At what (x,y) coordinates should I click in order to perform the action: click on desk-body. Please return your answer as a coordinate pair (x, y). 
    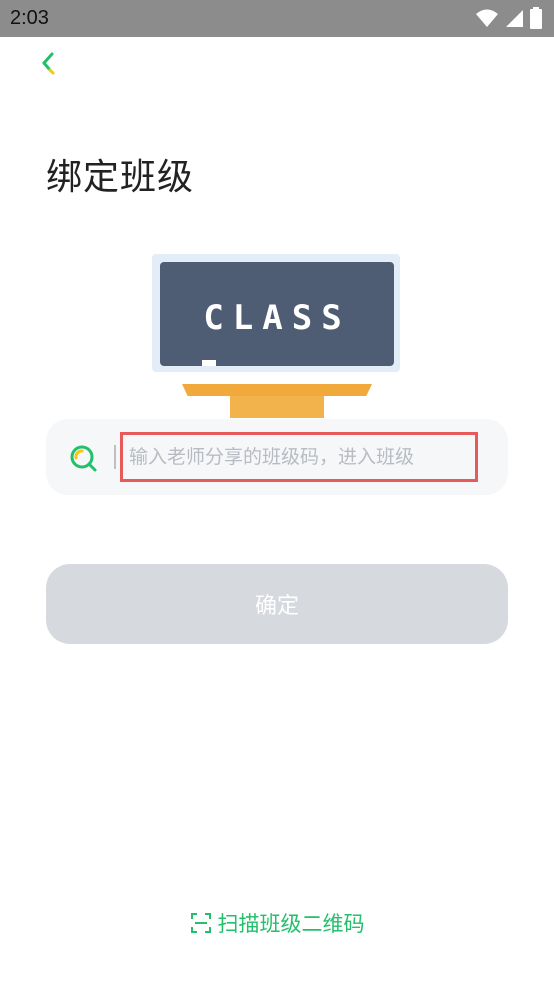
    Looking at the image, I should click on (277, 407).